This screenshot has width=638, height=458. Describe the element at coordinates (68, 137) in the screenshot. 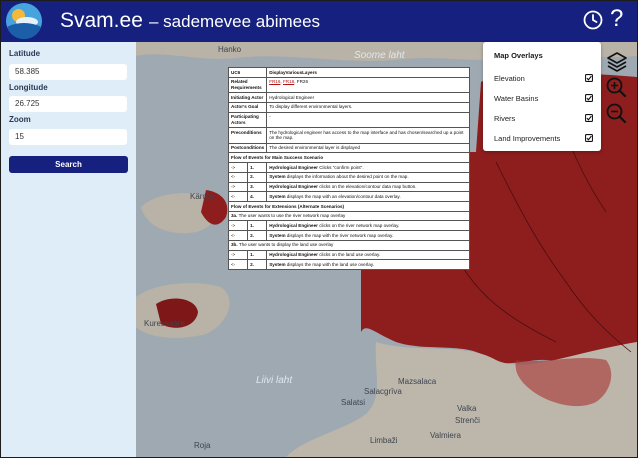

I see `zoom-input: 15` at that location.